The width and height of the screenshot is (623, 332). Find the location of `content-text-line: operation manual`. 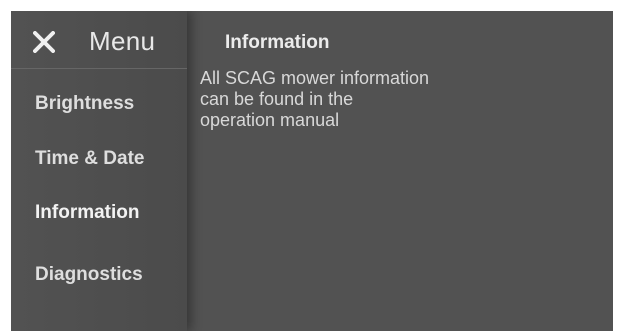

content-text-line: operation manual is located at coordinates (270, 120).